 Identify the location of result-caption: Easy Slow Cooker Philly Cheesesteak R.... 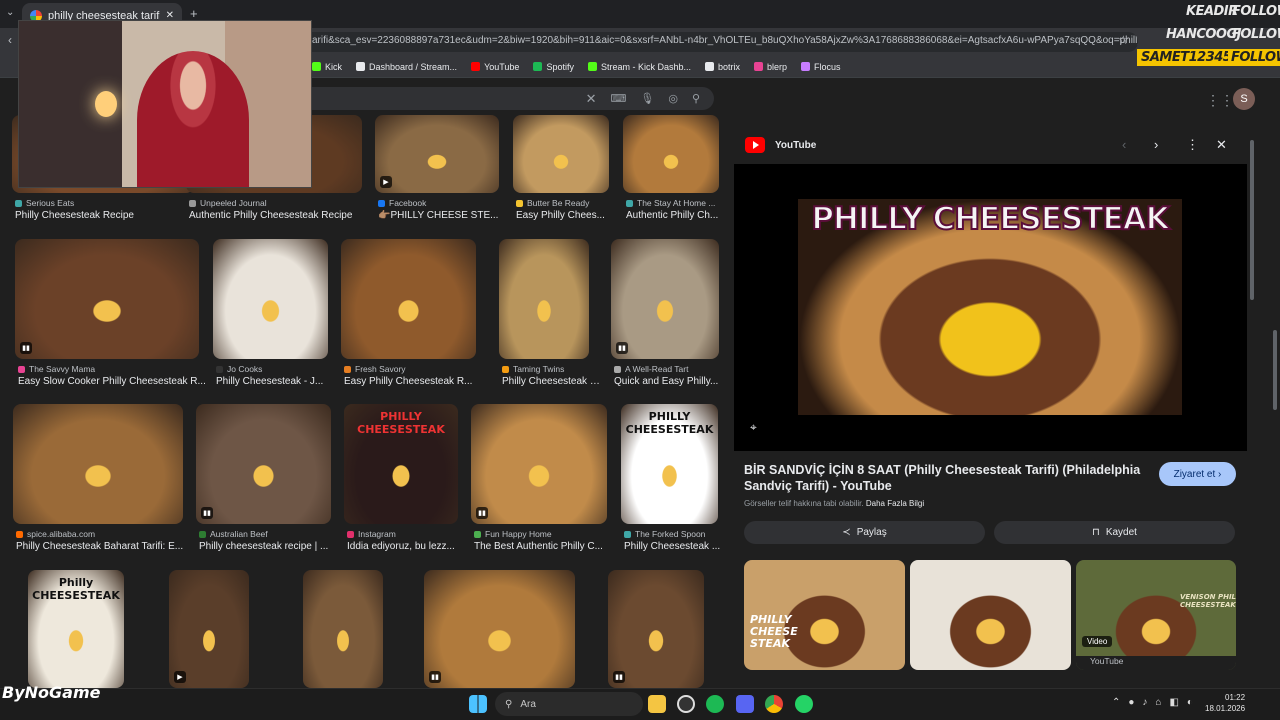
(114, 381).